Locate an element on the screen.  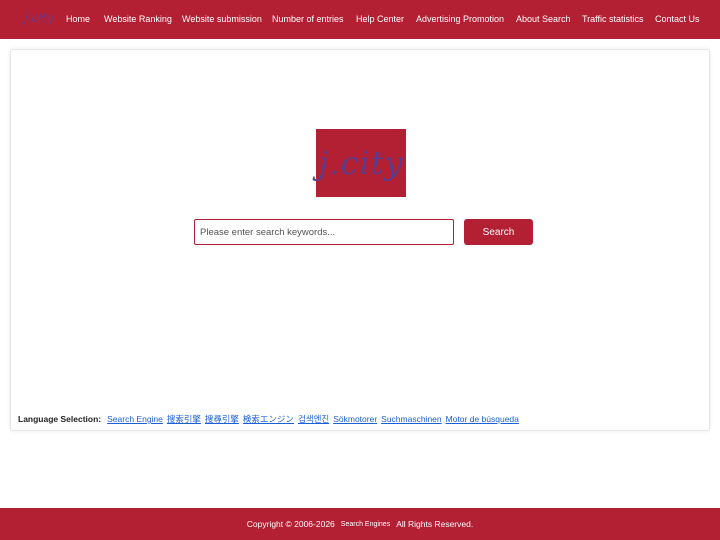
nav-contact-us: Contact Us is located at coordinates (677, 19).